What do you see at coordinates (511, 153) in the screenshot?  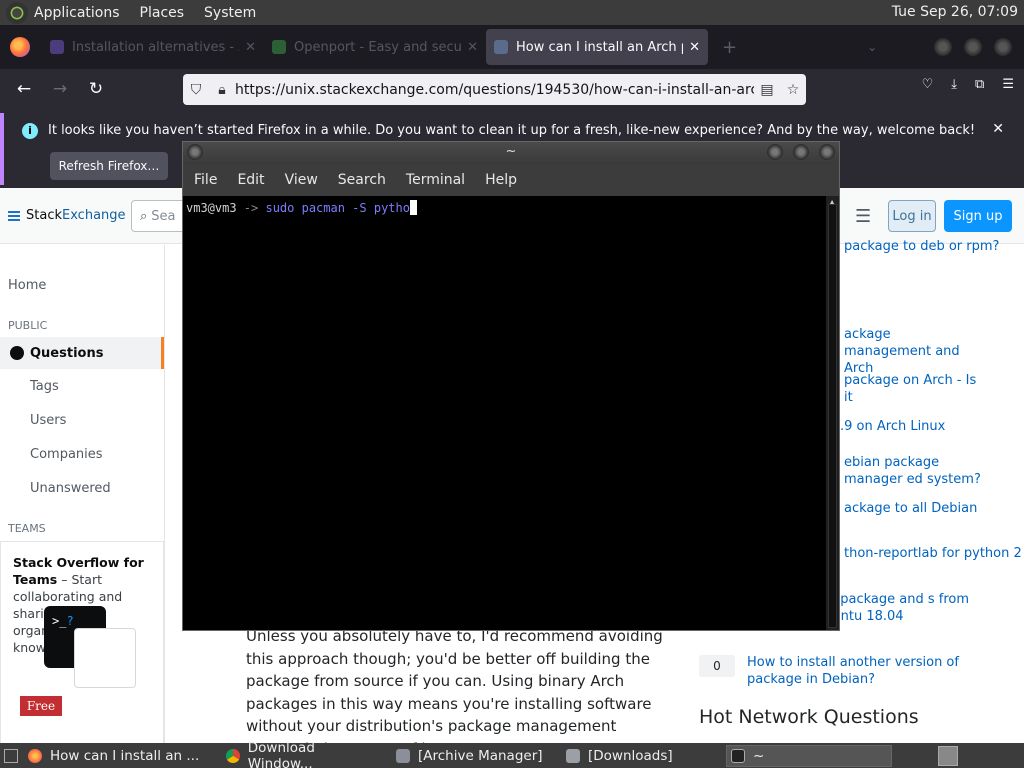 I see `terminal-titlebar: ~` at bounding box center [511, 153].